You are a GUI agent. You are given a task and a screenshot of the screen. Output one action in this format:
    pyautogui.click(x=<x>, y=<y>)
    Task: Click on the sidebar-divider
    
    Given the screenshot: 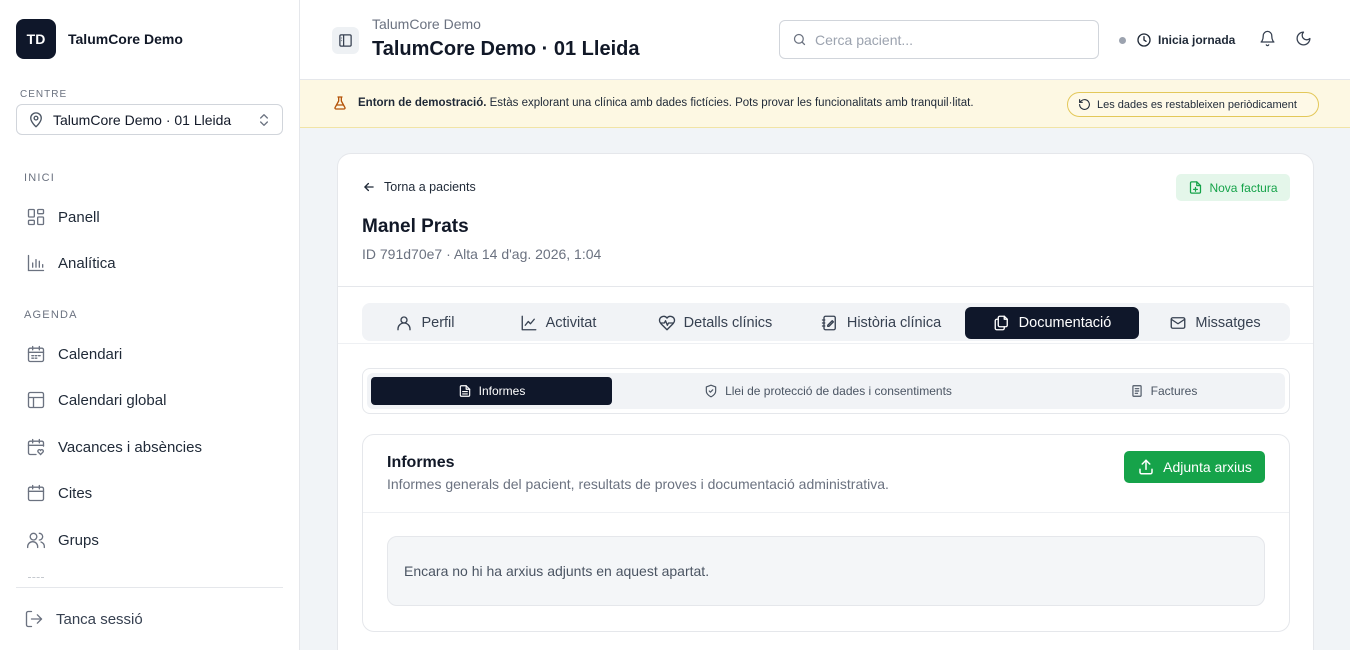 What is the action you would take?
    pyautogui.click(x=149, y=587)
    